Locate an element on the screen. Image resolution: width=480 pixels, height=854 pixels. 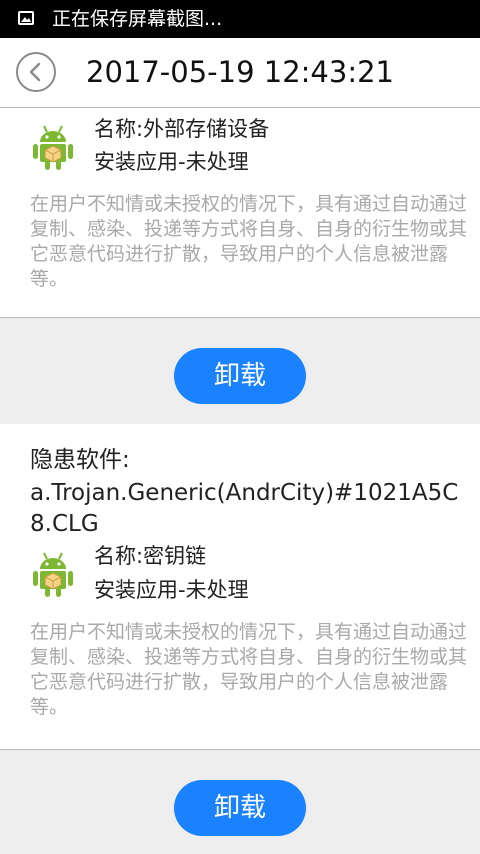
threat-name: a.Trojan.Generic(AndrCity)#1021A5C8.CLG is located at coordinates (244, 508).